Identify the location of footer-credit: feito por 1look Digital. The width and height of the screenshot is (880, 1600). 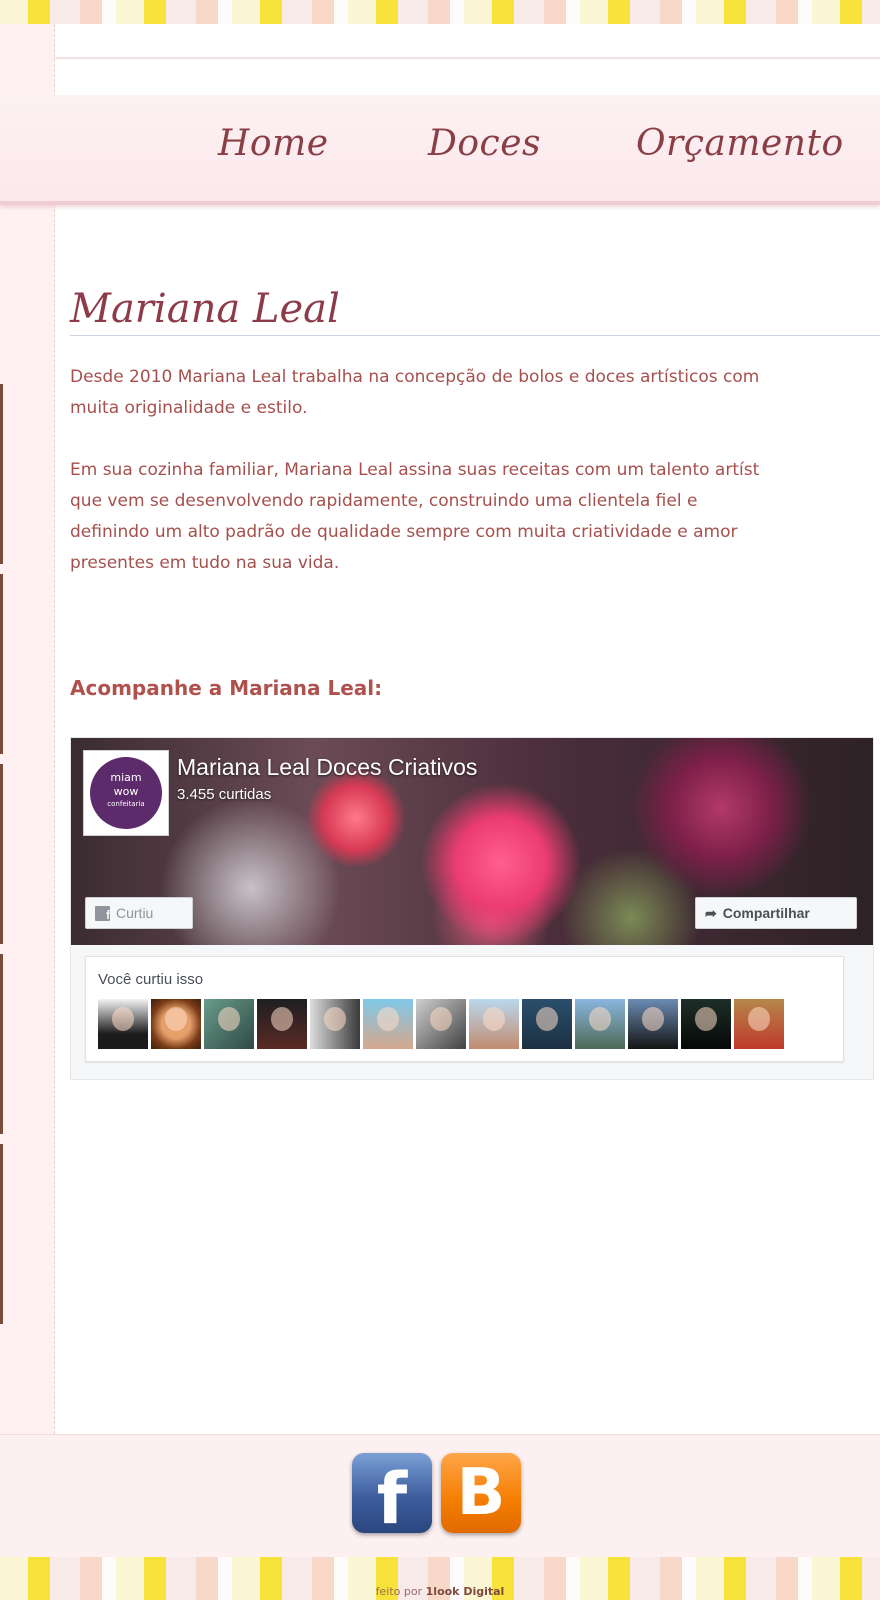
(440, 1591).